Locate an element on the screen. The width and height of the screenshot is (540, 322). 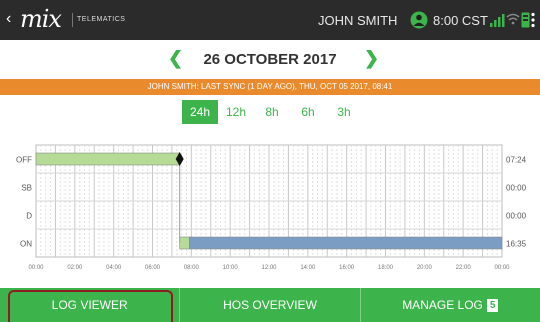
current-date: 26 OCTOBER 2017 is located at coordinates (270, 59).